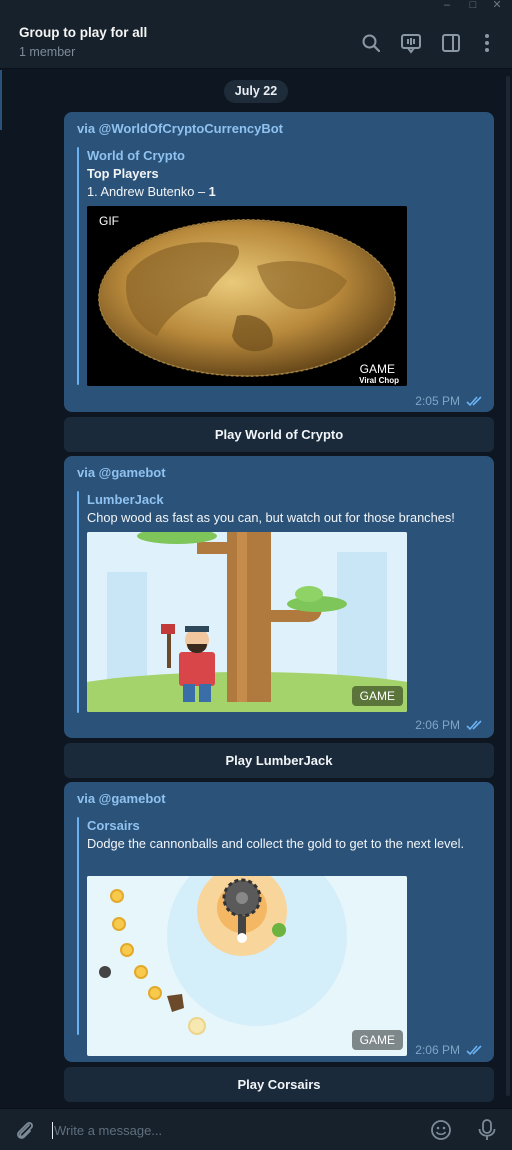  I want to click on via-bot-link: via @WorldOfCryptoCurrencyBot, so click(180, 128).